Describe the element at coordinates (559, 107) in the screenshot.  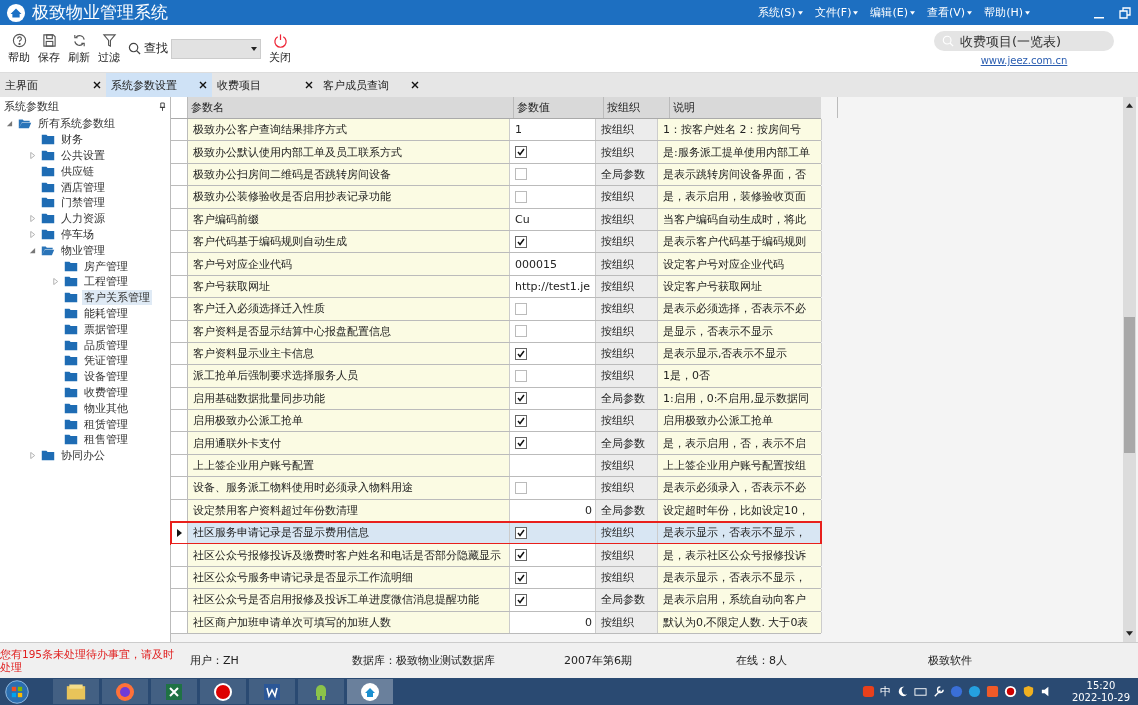
I see `column-header: 参数值` at that location.